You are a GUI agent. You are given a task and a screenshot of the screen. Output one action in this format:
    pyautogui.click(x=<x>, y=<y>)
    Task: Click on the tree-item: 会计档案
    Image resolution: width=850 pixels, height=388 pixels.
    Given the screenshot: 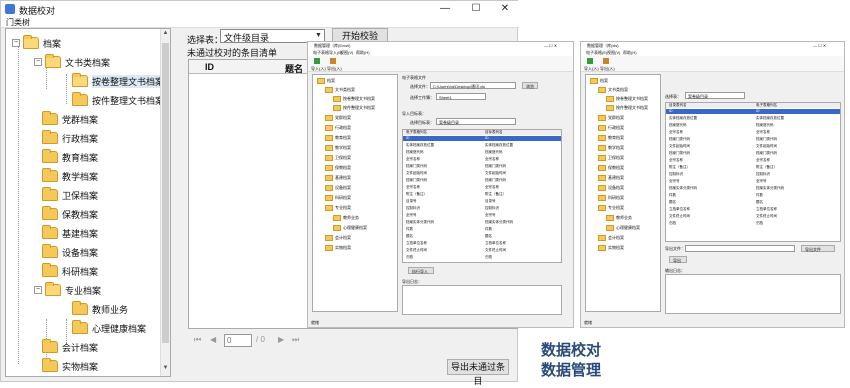 What is the action you would take?
    pyautogui.click(x=70, y=347)
    